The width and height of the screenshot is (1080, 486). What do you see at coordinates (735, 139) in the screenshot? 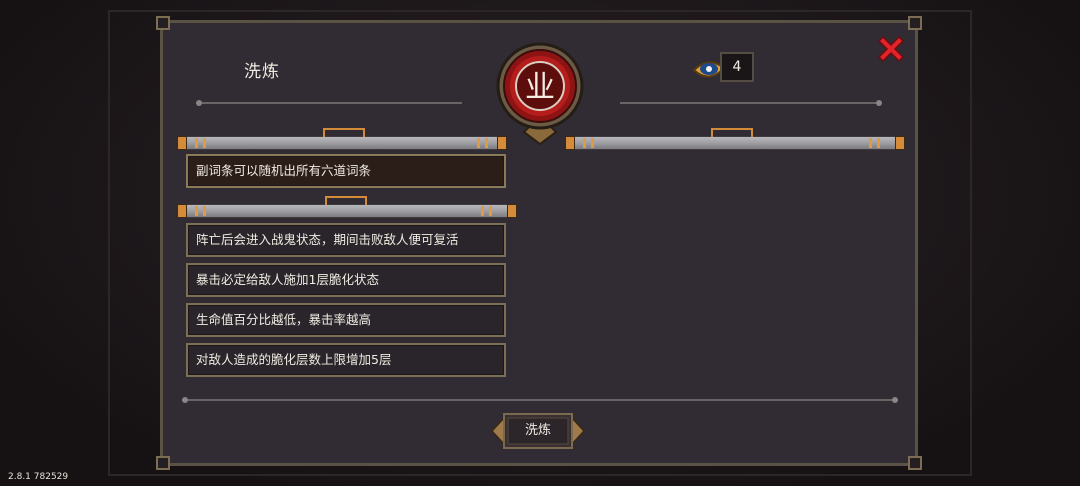
I see `right-slot-bar` at bounding box center [735, 139].